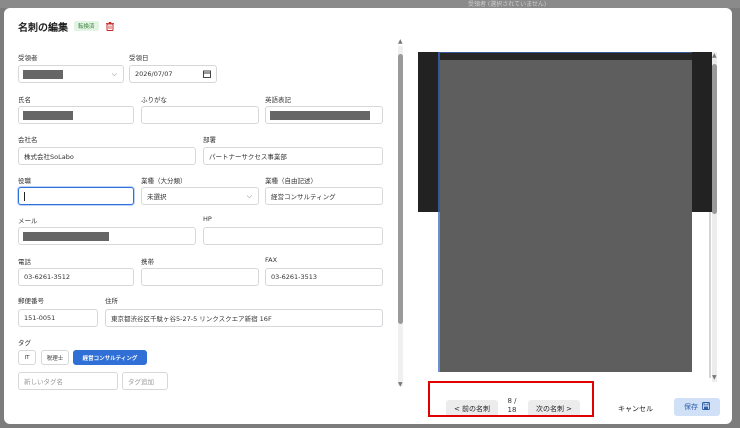 The image size is (740, 428). What do you see at coordinates (511, 399) in the screenshot?
I see `highlight-box` at bounding box center [511, 399].